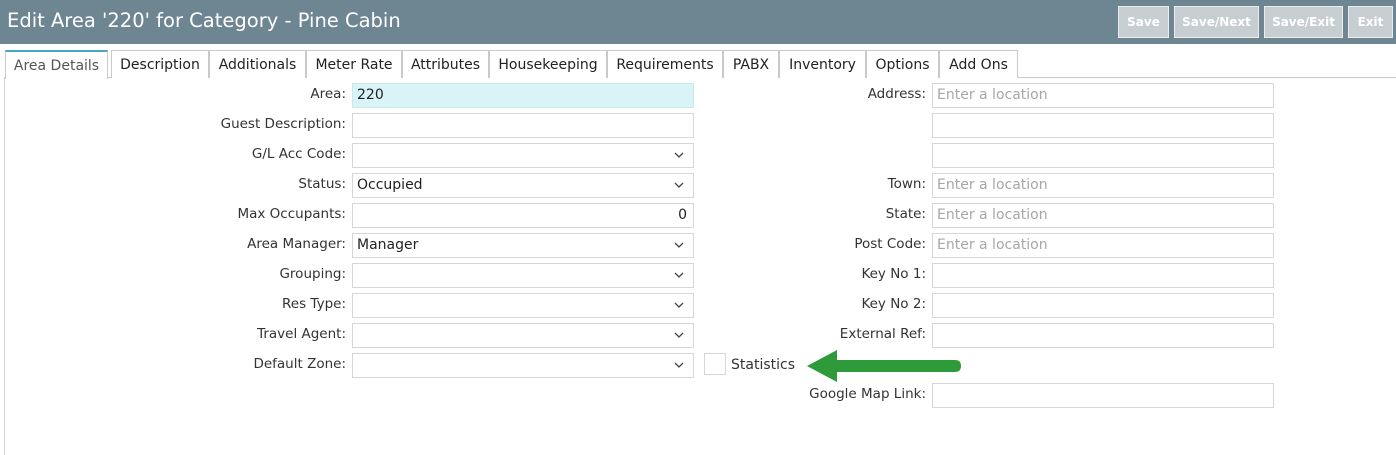  Describe the element at coordinates (299, 364) in the screenshot. I see `default-zone-label: Default Zone:` at that location.